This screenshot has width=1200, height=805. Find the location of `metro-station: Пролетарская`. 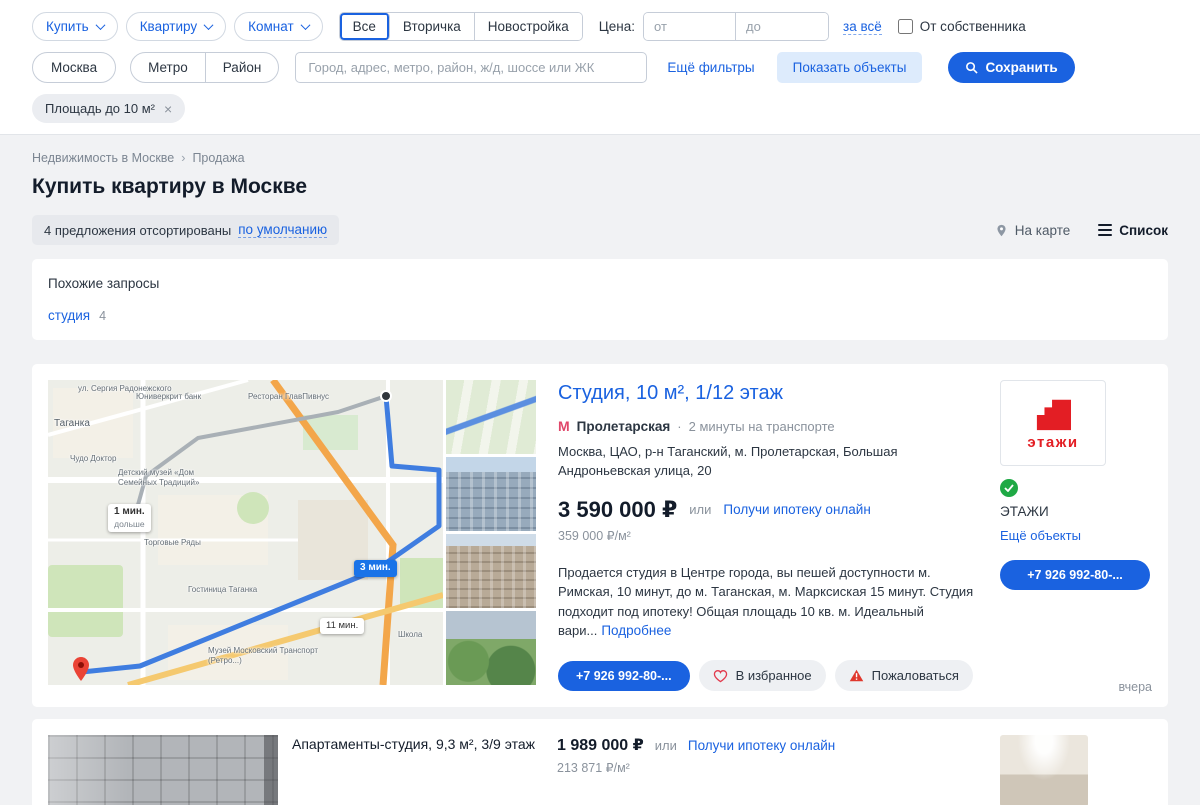

metro-station: Пролетарская is located at coordinates (624, 426).